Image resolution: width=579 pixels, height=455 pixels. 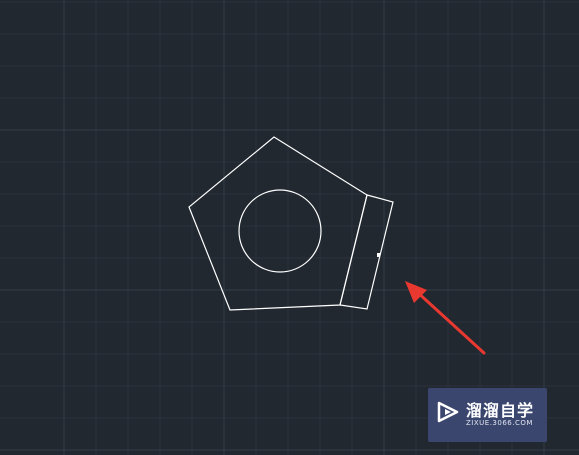 What do you see at coordinates (445, 318) in the screenshot?
I see `red-arrow-icon` at bounding box center [445, 318].